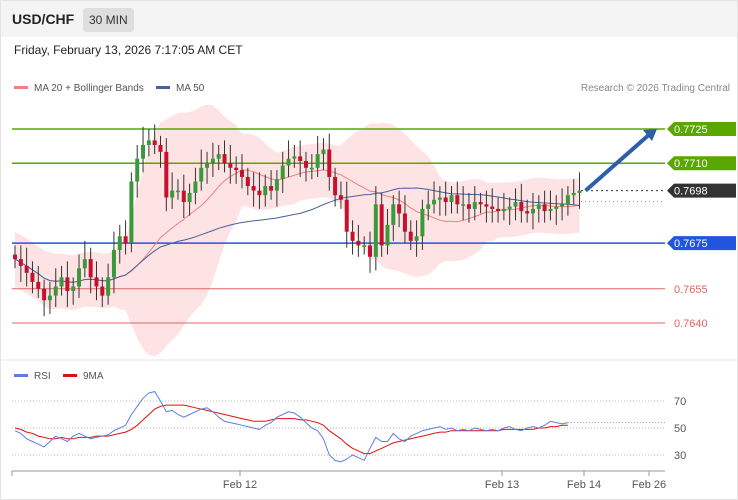 This screenshot has height=500, width=738. Describe the element at coordinates (584, 485) in the screenshot. I see `x-tick-label: Feb 14` at that location.